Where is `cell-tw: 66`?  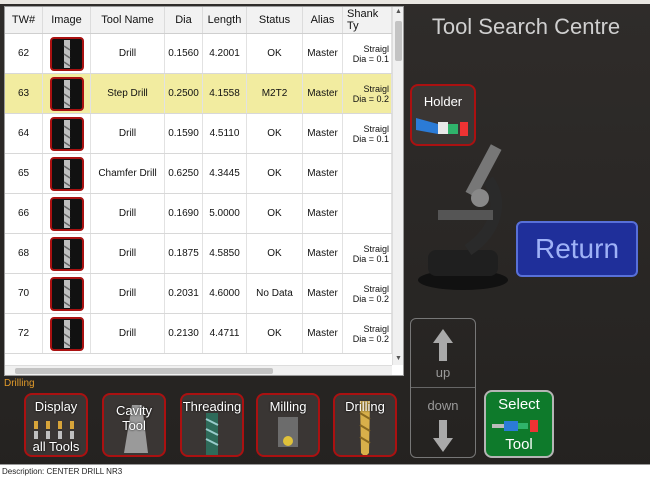
cell-tw: 66 is located at coordinates (24, 213).